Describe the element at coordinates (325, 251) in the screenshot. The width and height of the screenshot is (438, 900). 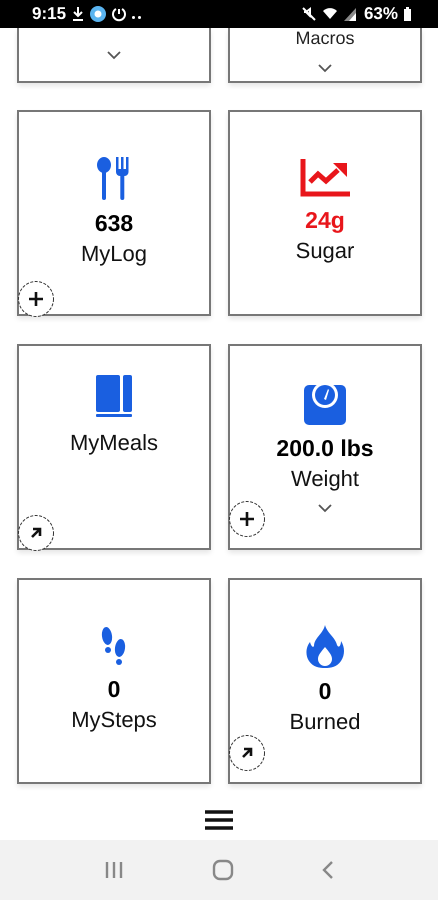
I see `tile-label: Sugar` at that location.